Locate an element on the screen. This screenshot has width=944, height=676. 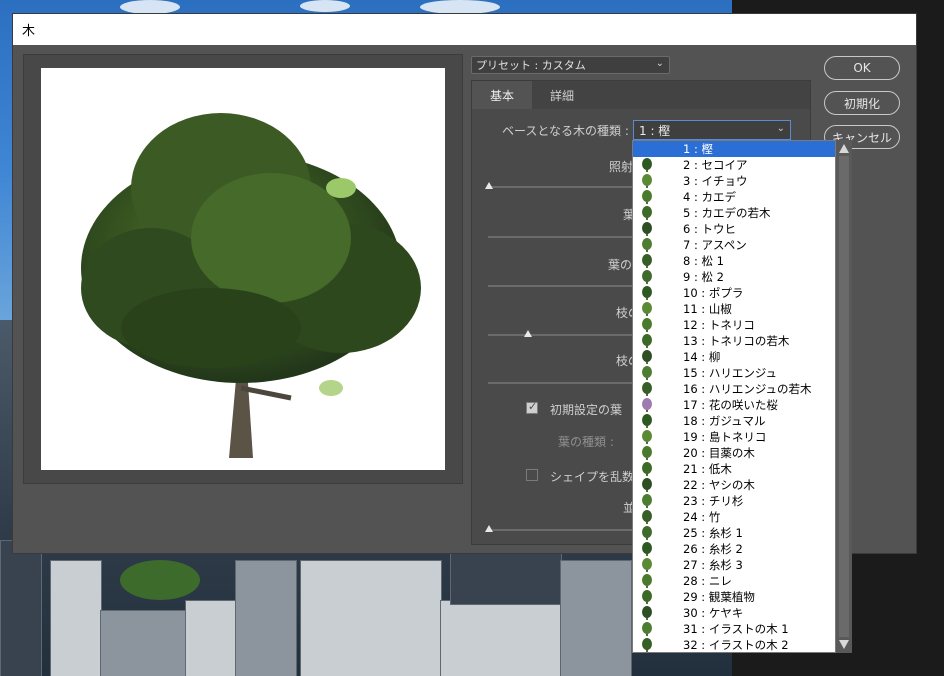
dropdown-option: 24 : 竹 is located at coordinates (734, 517).